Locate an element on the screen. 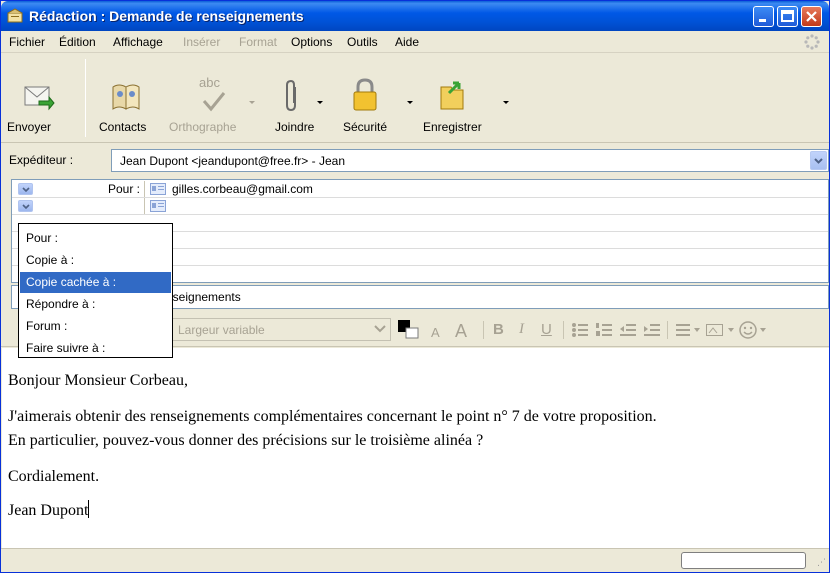  recipient-row: Pour : gilles.corbeau@gmail.com is located at coordinates (420, 189).